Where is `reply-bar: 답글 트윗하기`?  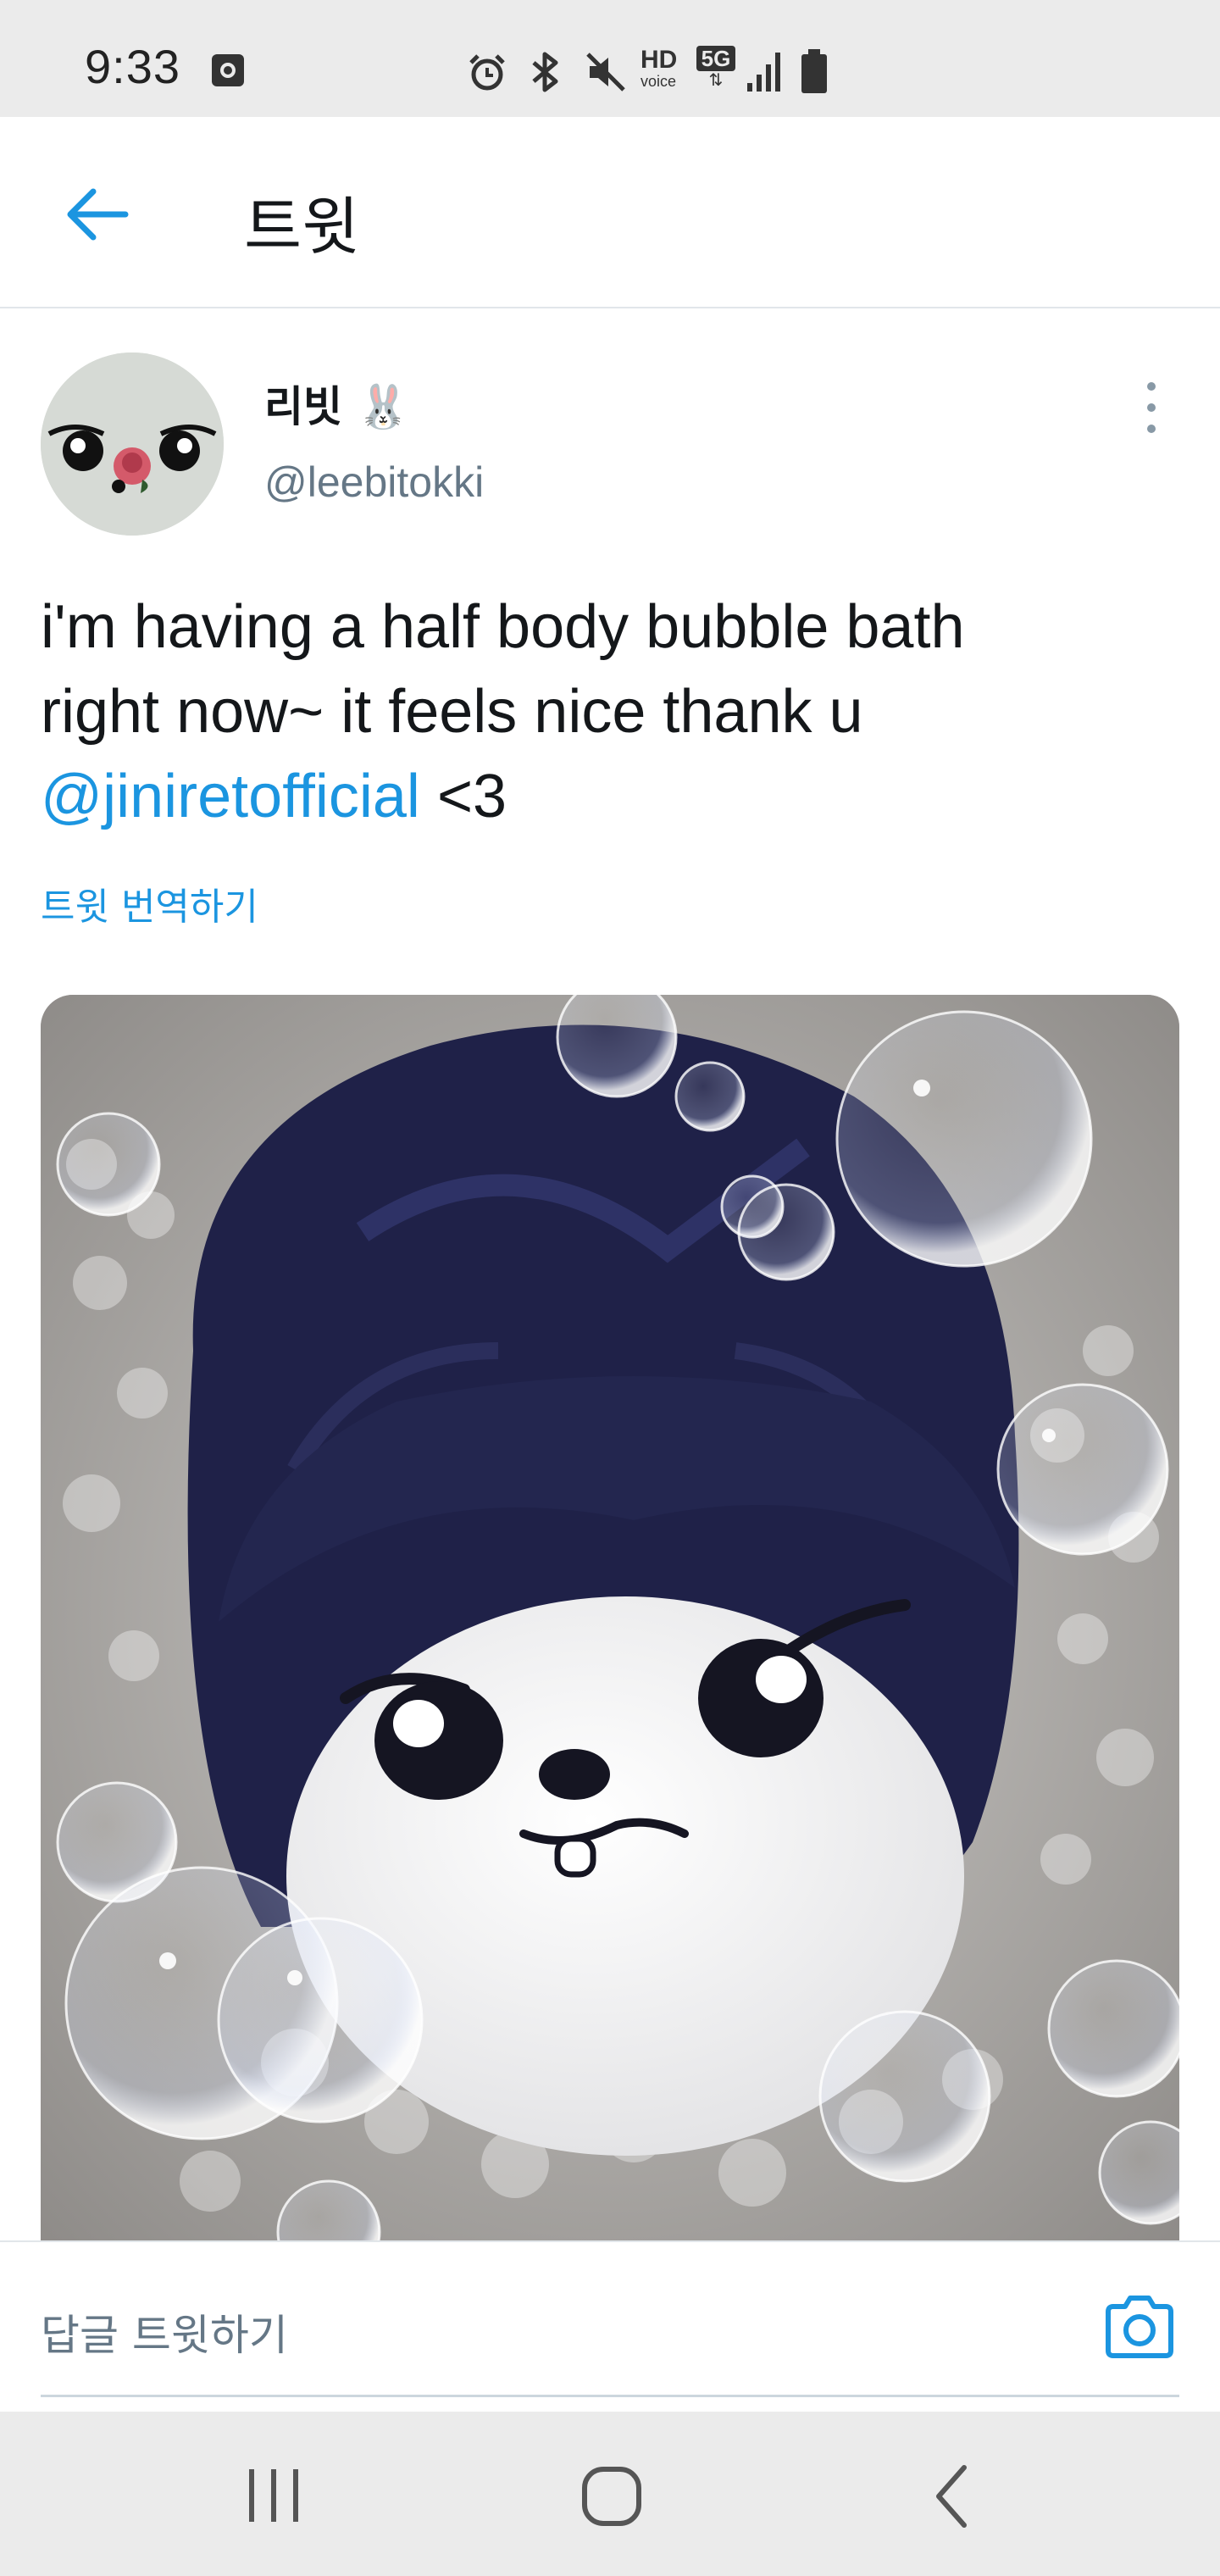
reply-bar: 답글 트윗하기 is located at coordinates (610, 2326).